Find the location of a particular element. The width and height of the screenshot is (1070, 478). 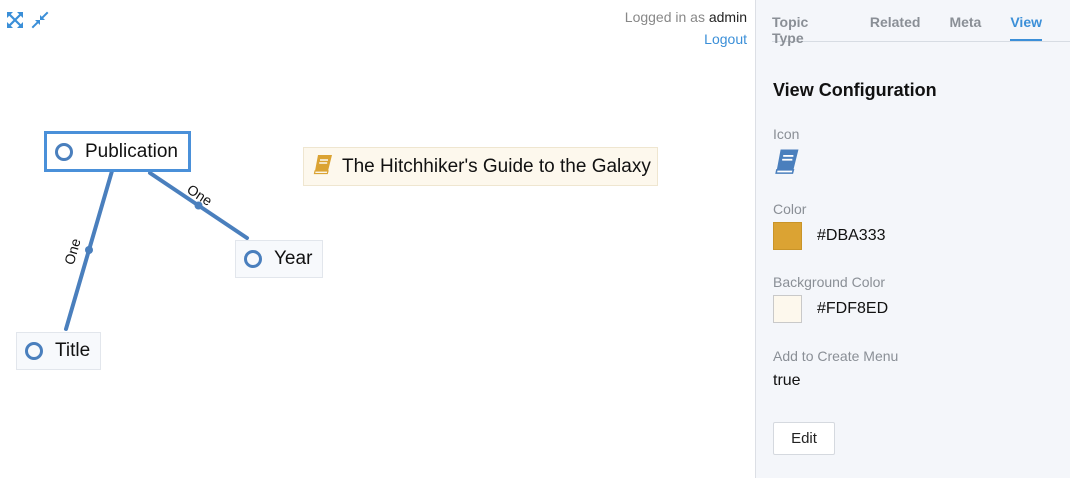

background-color-swatch is located at coordinates (787, 309).